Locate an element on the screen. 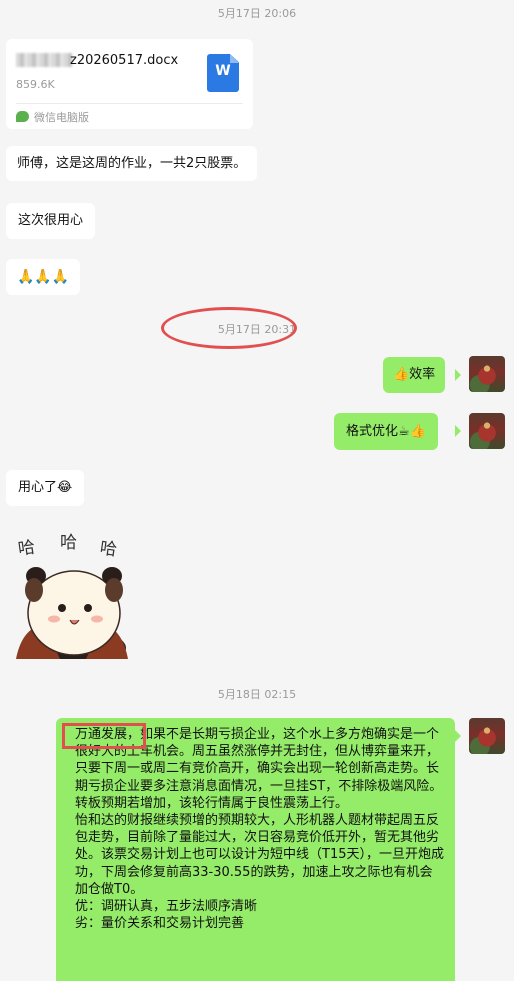  outgoing-message: 👍效率 is located at coordinates (414, 375).